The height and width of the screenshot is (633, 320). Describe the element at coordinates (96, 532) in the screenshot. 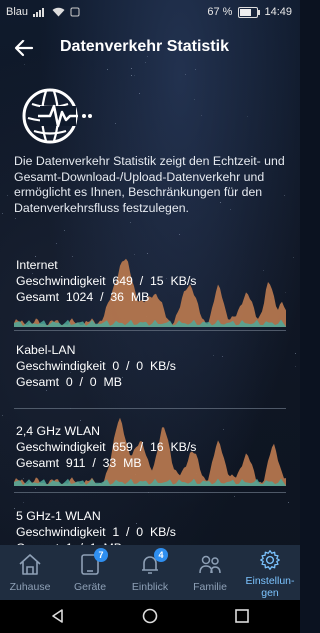

I see `speed-text: Geschwindigkeit 1 / 0 KB/s` at that location.